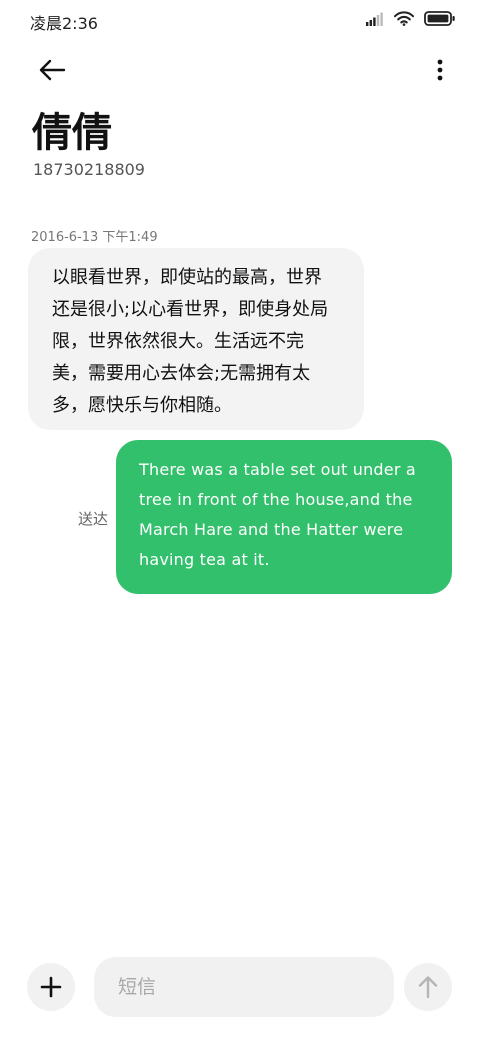 Image resolution: width=480 pixels, height=1040 pixels. What do you see at coordinates (440, 20) in the screenshot?
I see `battery-icon` at bounding box center [440, 20].